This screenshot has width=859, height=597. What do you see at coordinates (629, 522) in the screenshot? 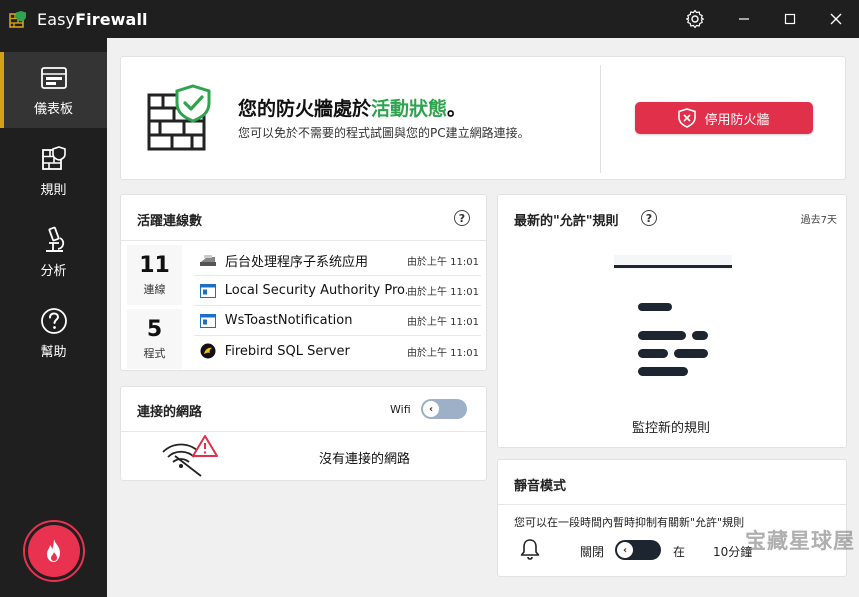
I see `silent-mode-description: 您可以在一段時間內暫時抑制有關新"允許"規則` at bounding box center [629, 522].